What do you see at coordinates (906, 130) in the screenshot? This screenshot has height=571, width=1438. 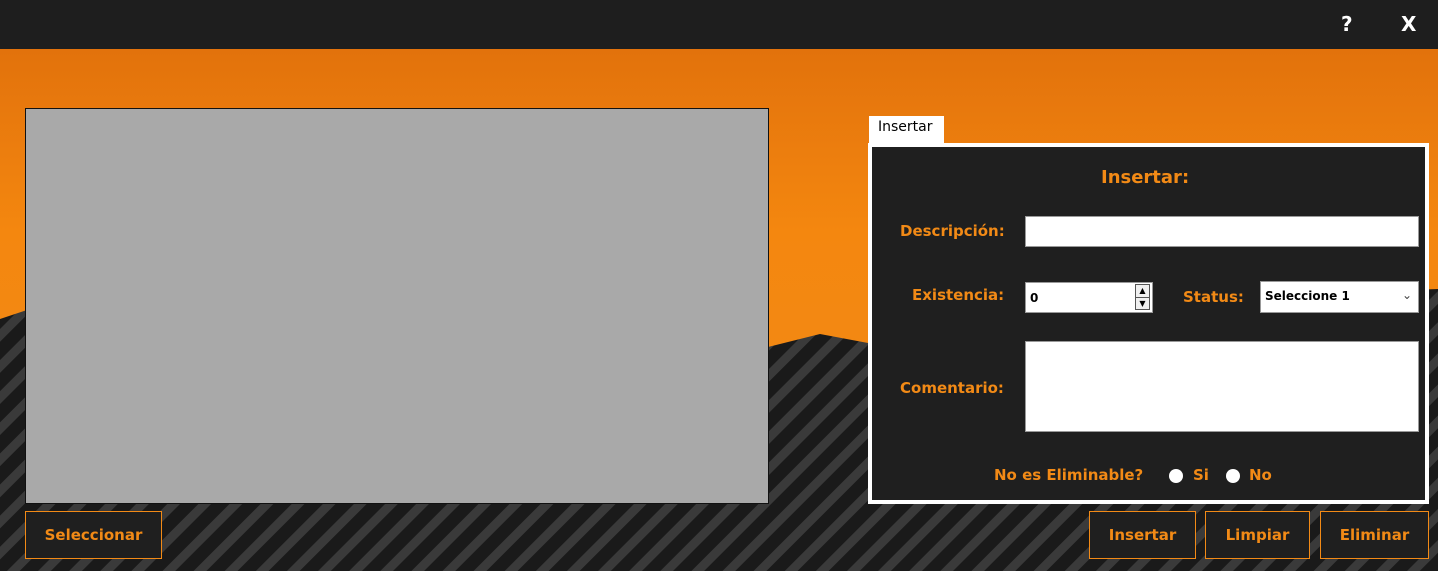 I see `tab-insertar: Insertar` at bounding box center [906, 130].